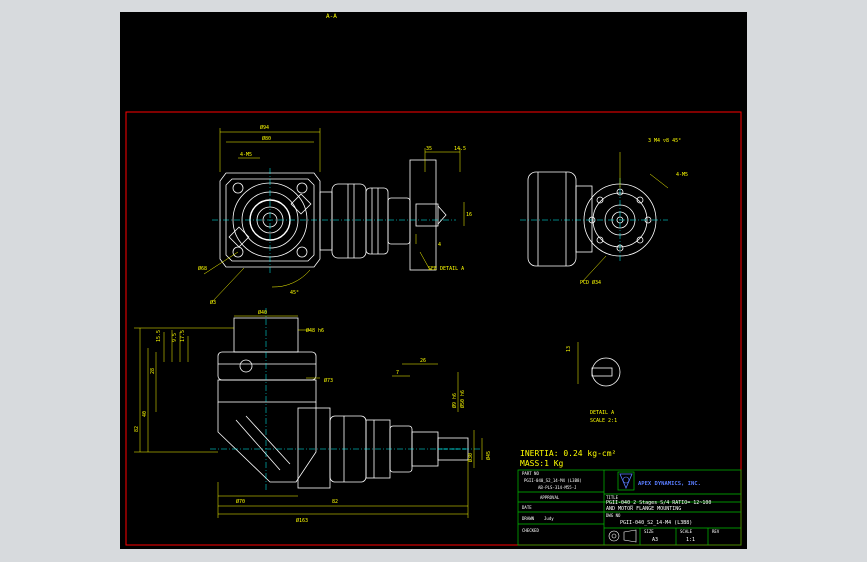  I want to click on side-view, so click(592, 219).